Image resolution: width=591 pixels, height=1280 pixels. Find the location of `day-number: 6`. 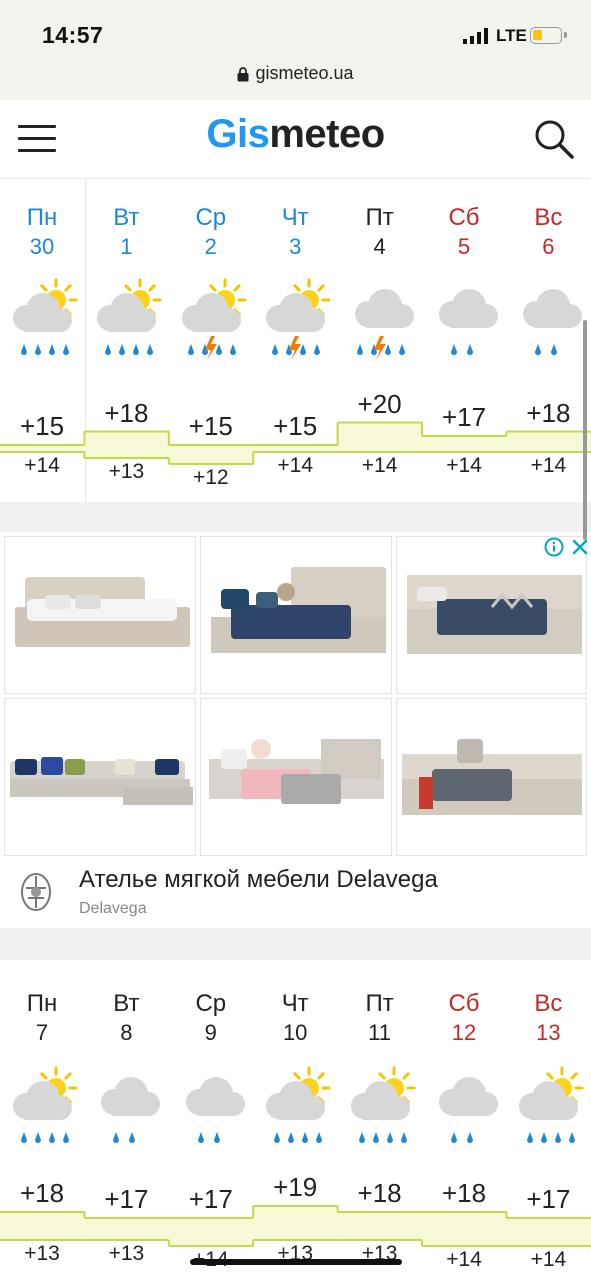

day-number: 6 is located at coordinates (548, 246).